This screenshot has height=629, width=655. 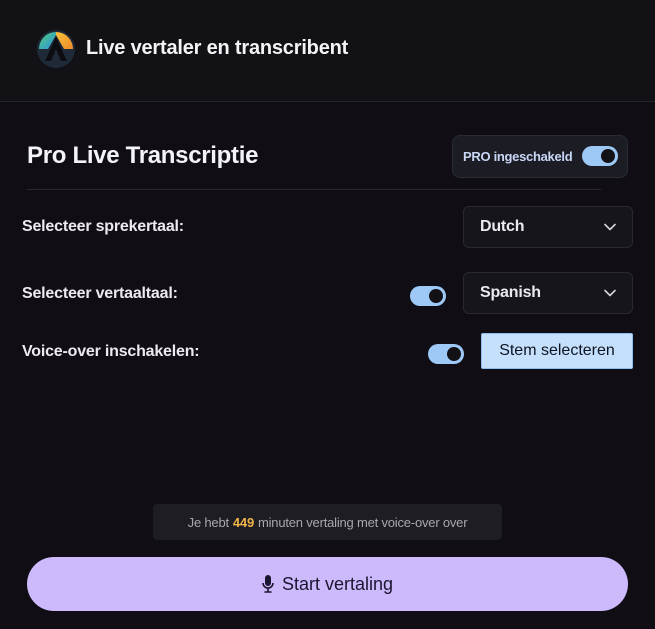 I want to click on translation-language-value: Spanish, so click(x=510, y=292).